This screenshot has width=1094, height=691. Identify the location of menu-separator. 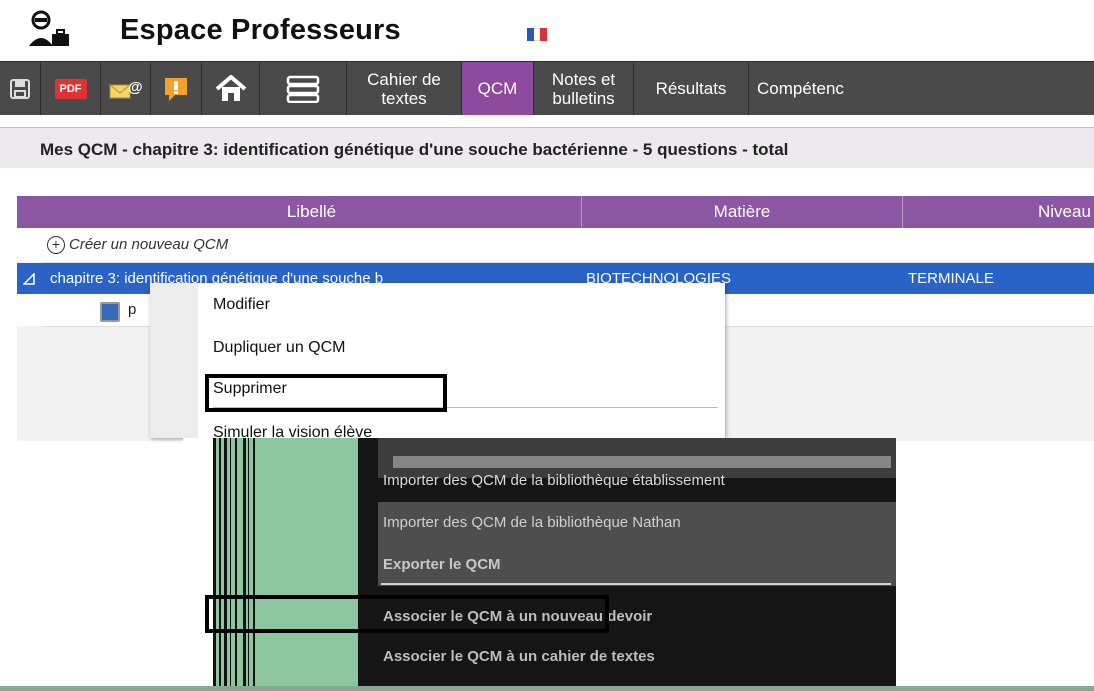
(636, 584).